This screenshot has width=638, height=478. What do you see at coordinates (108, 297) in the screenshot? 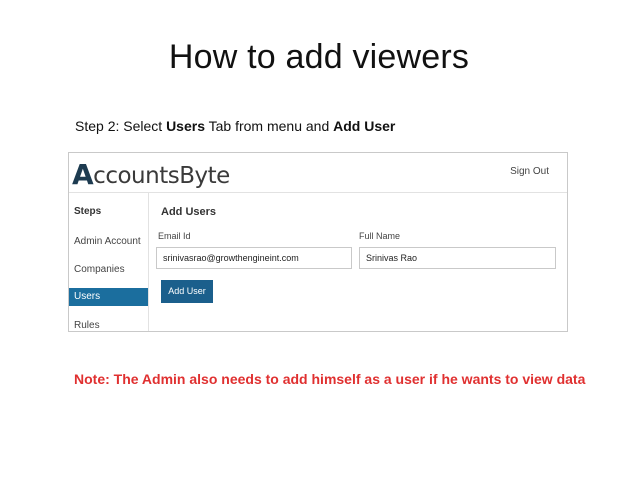
I see `sidebar-item-users: Users` at bounding box center [108, 297].